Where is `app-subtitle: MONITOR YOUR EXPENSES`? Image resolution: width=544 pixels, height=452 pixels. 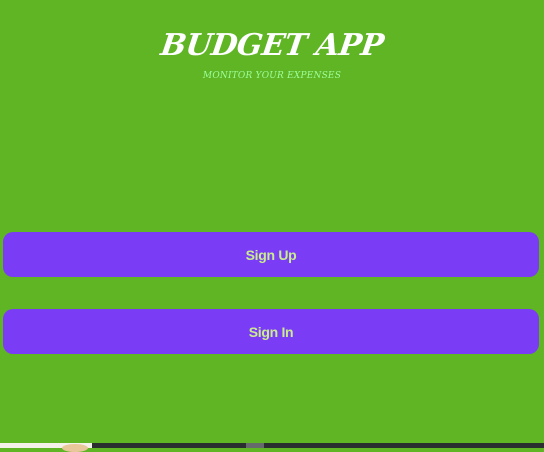 app-subtitle: MONITOR YOUR EXPENSES is located at coordinates (272, 76).